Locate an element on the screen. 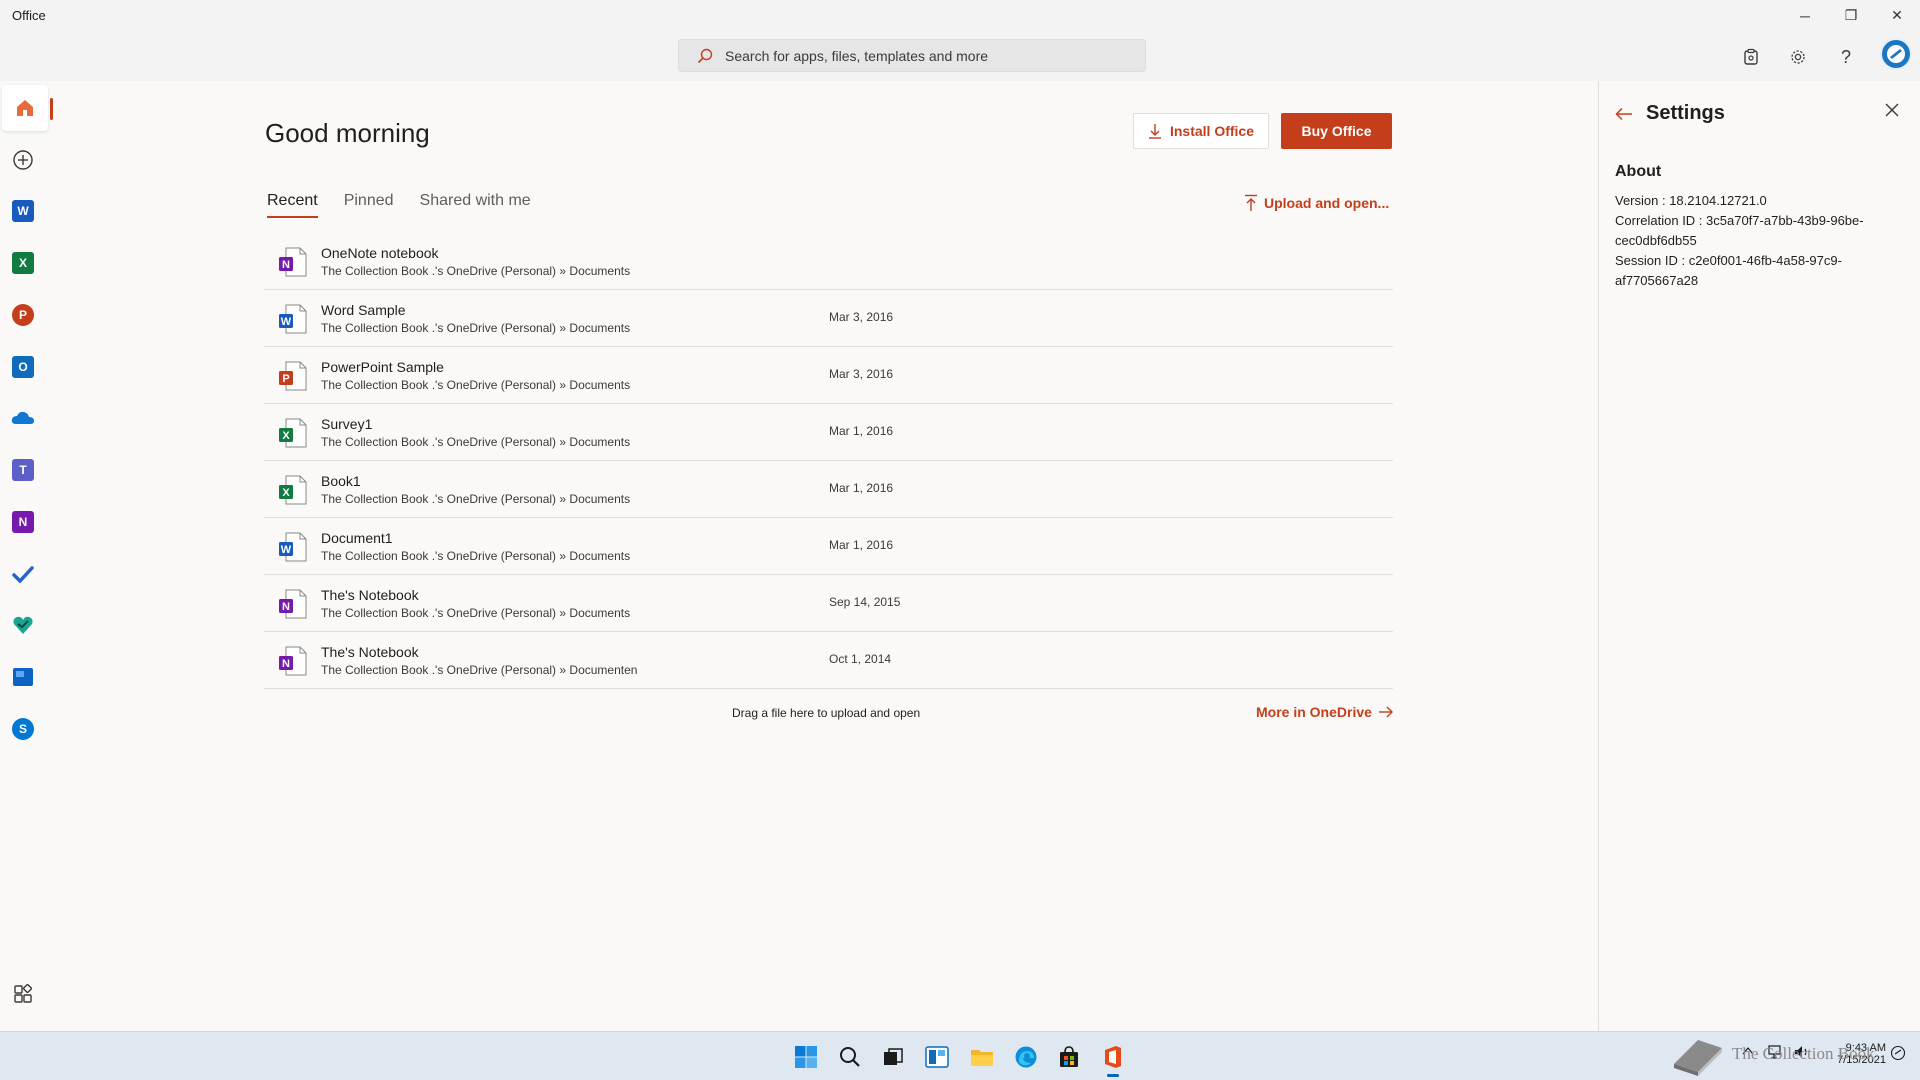 The height and width of the screenshot is (1080, 1920). gear-icon is located at coordinates (1798, 57).